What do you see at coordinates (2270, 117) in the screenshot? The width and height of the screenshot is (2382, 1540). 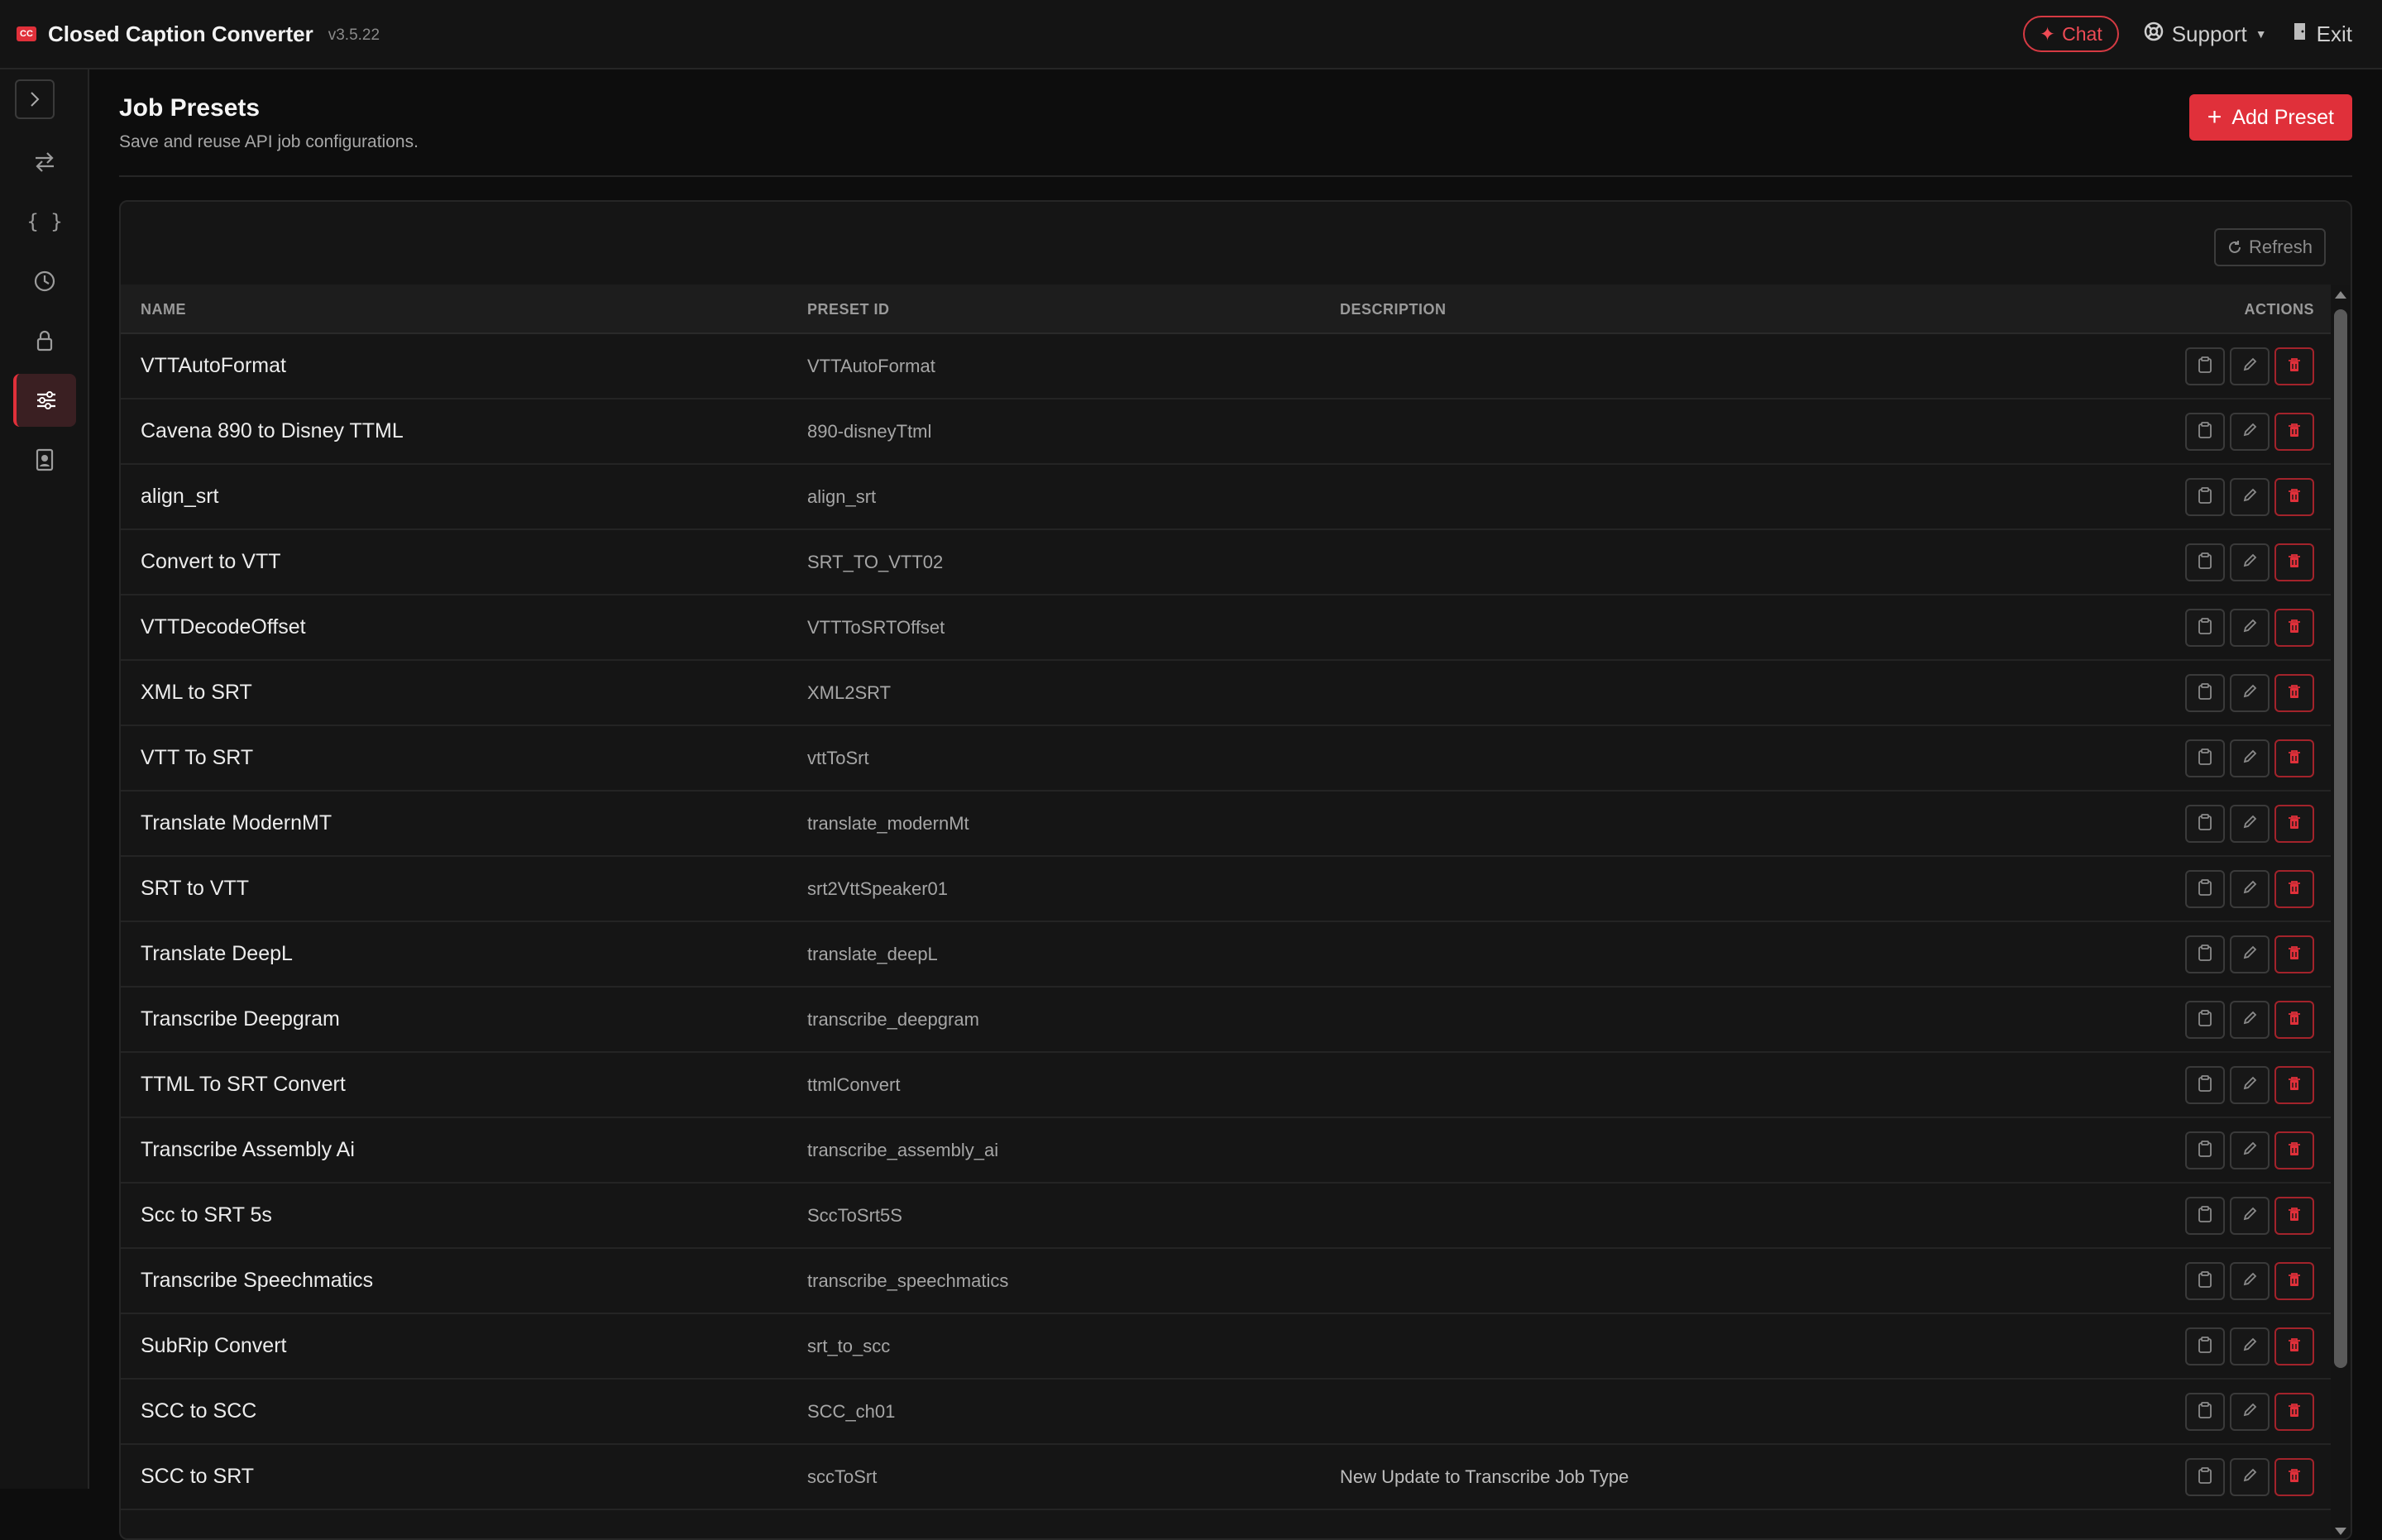 I see `add-preset-button: + Add Preset` at bounding box center [2270, 117].